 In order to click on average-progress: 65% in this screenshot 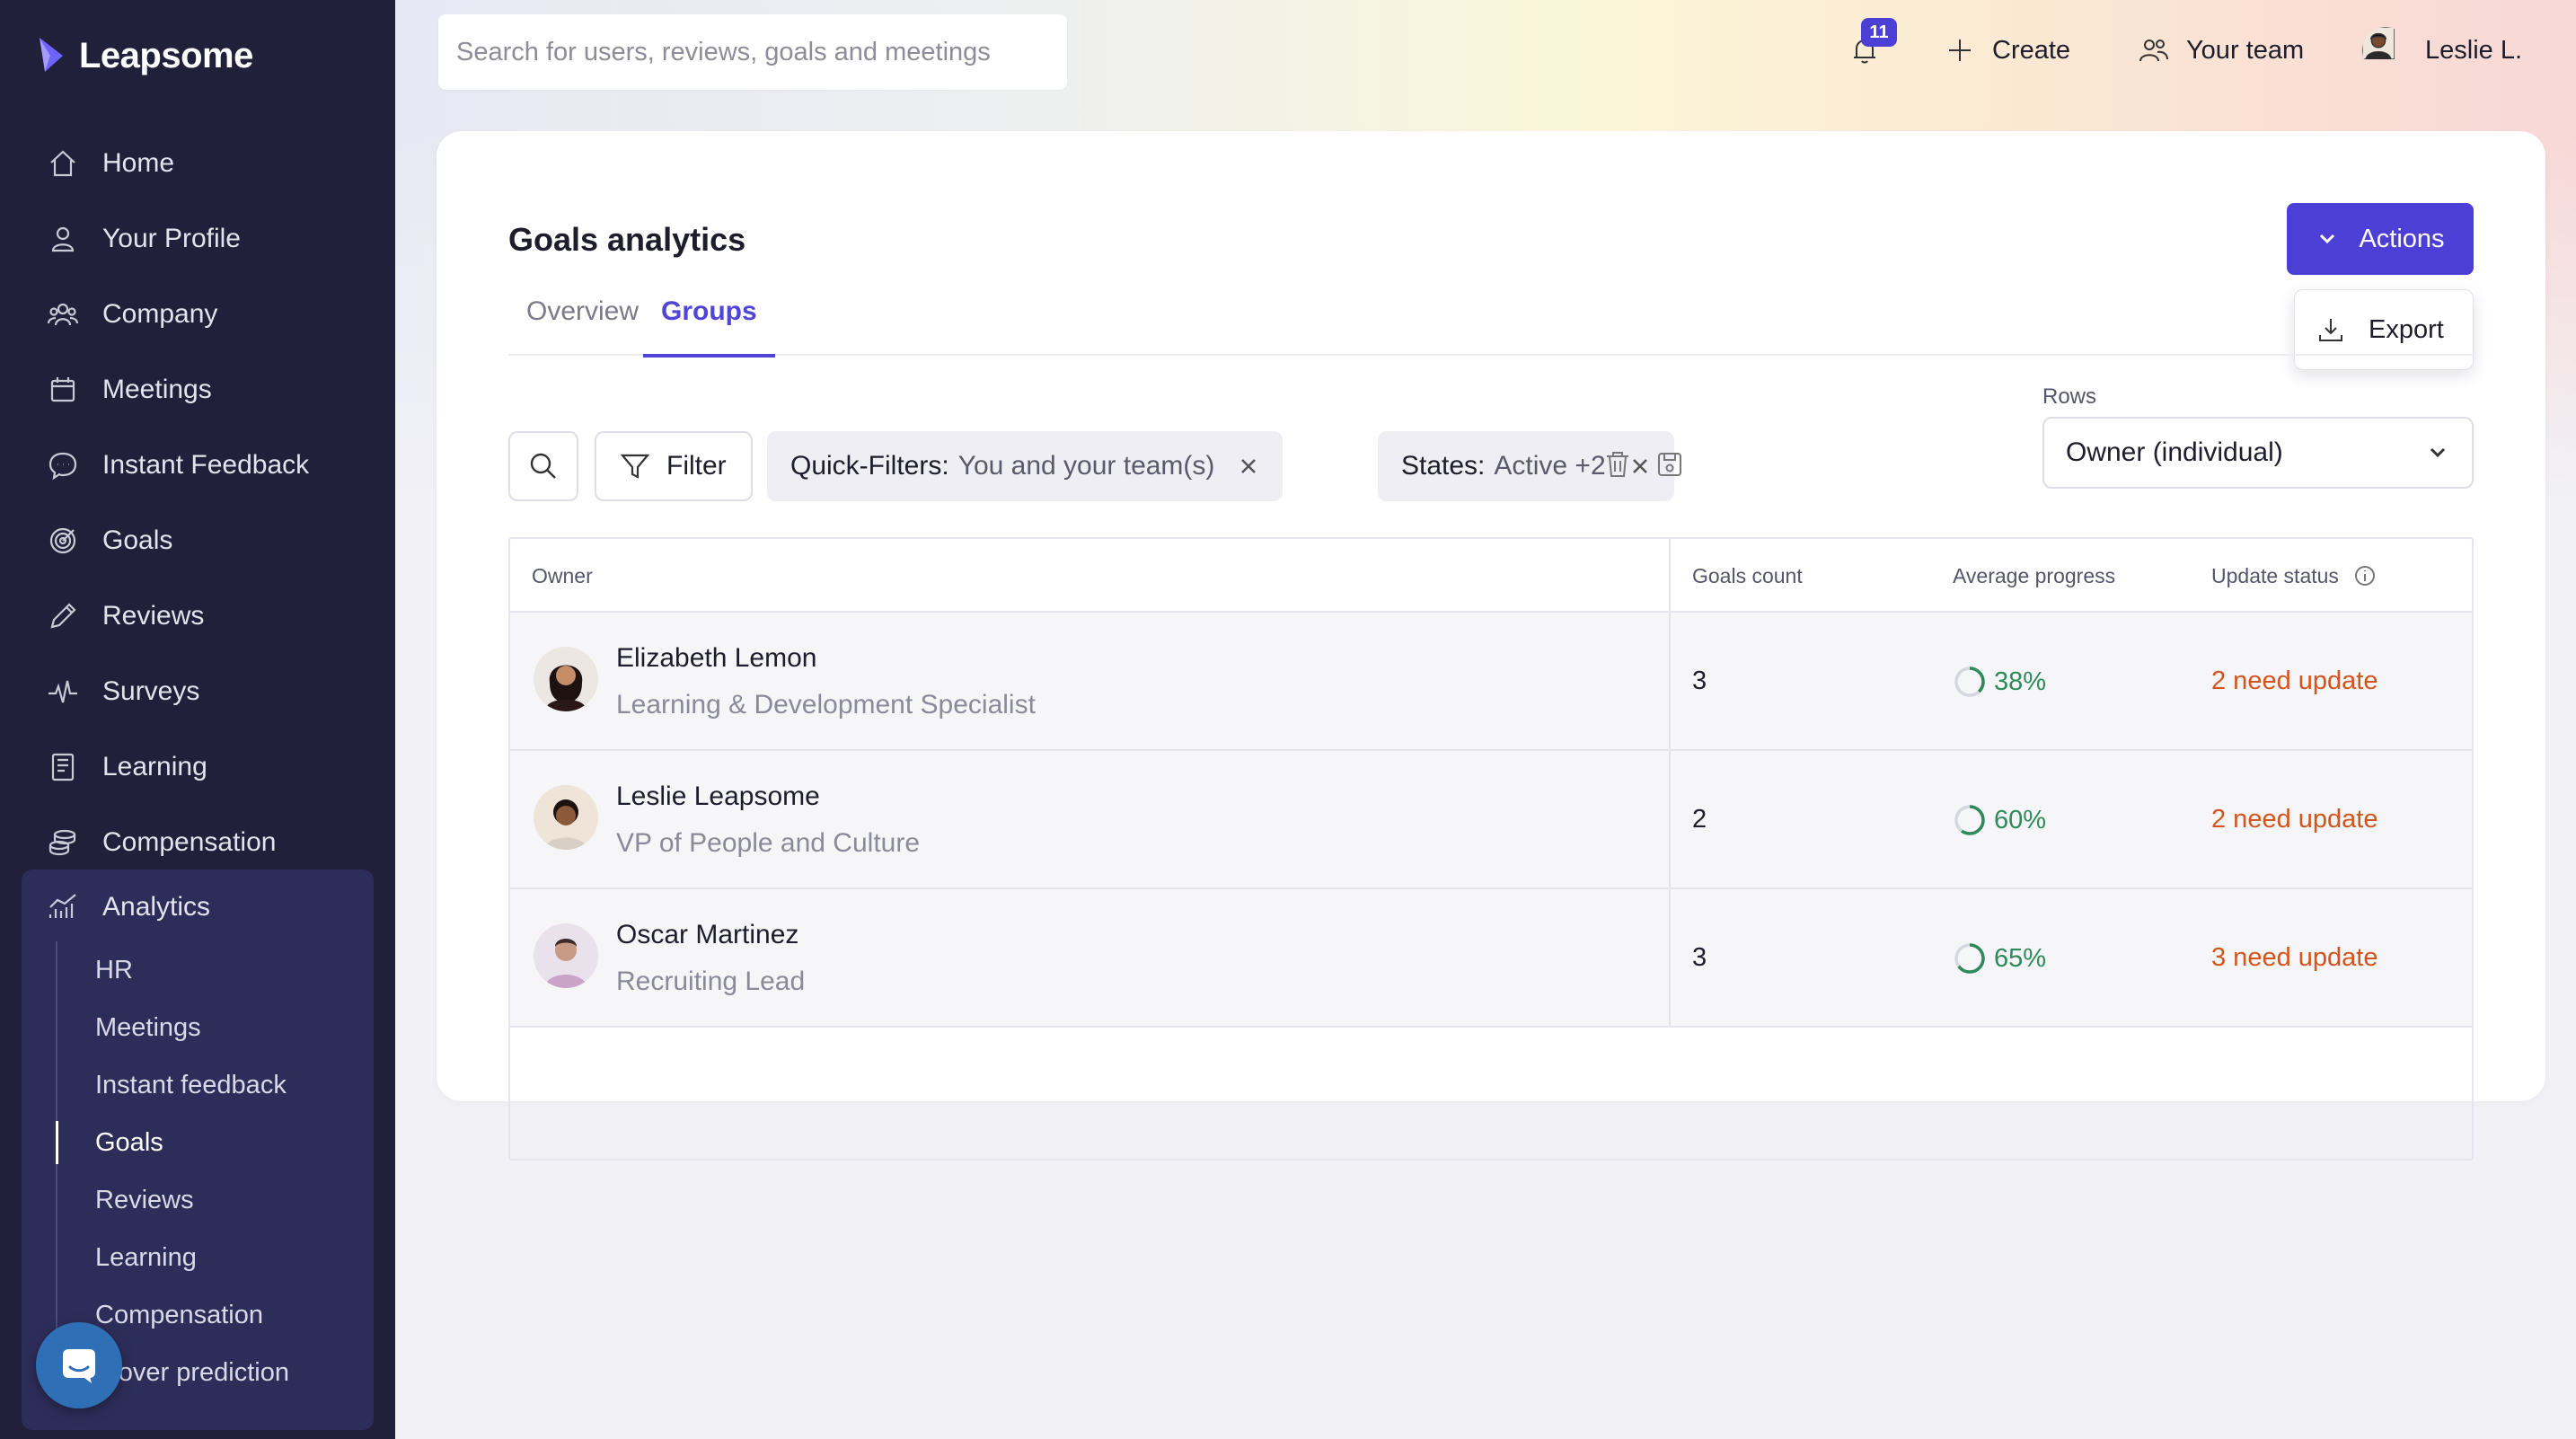, I will do `click(2000, 958)`.